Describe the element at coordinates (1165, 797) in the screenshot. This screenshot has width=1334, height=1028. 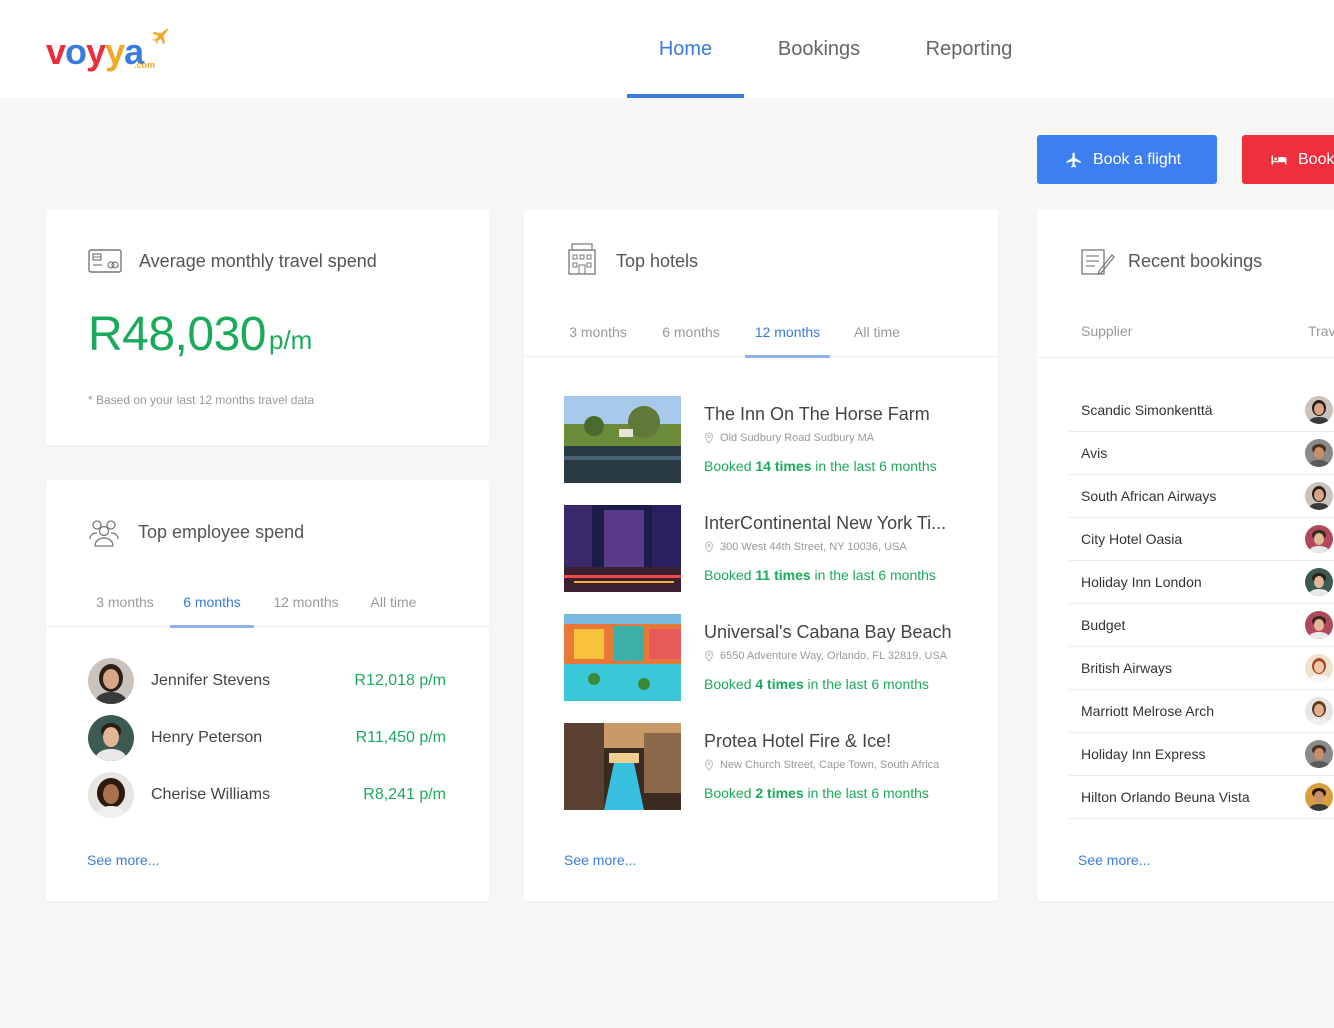
I see `supplier-name: Hilton Orlando Beuna Vista` at that location.